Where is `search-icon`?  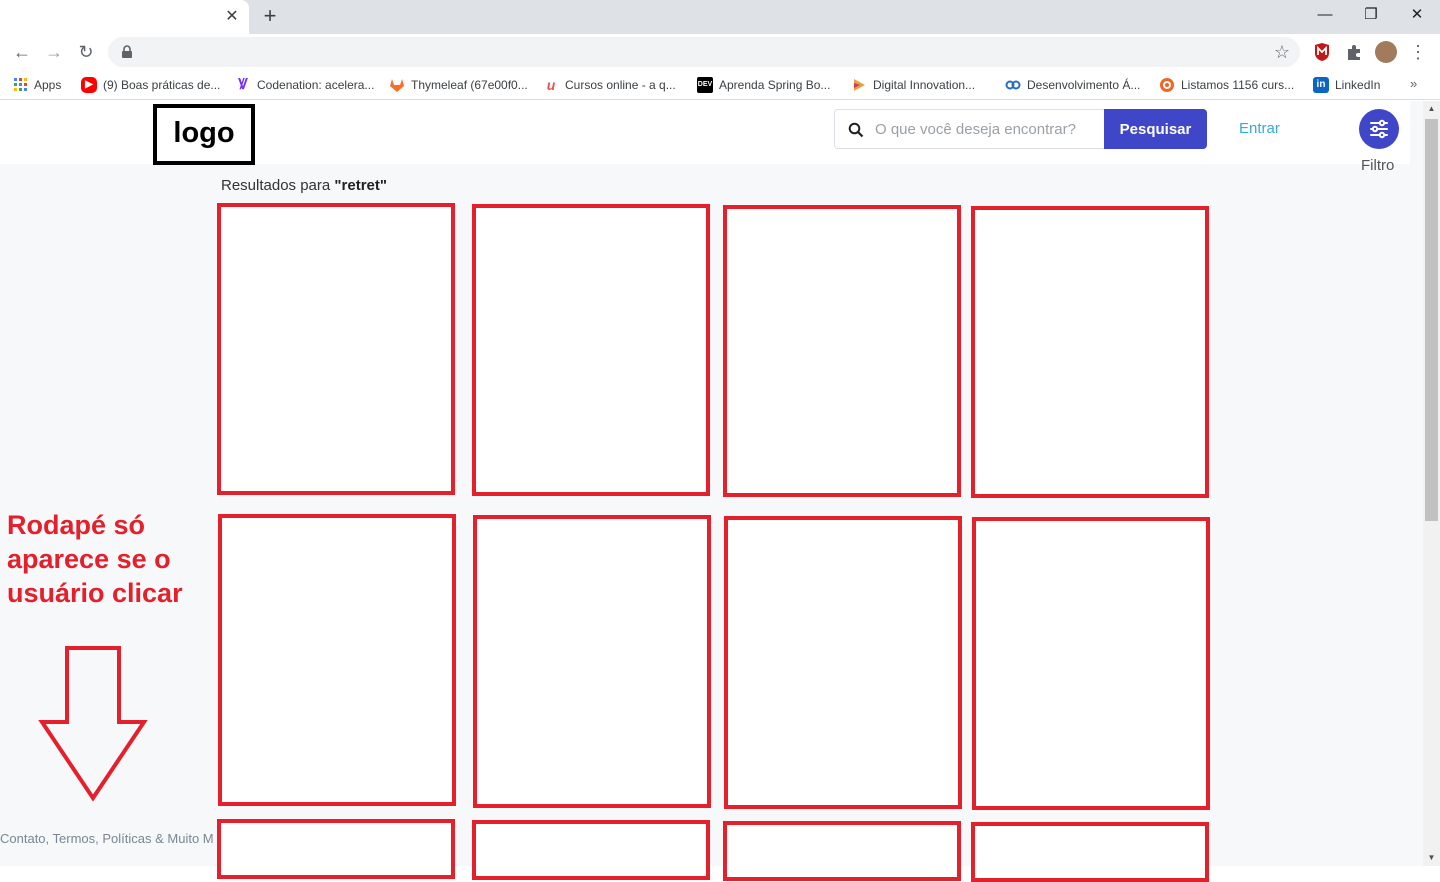
search-icon is located at coordinates (856, 130).